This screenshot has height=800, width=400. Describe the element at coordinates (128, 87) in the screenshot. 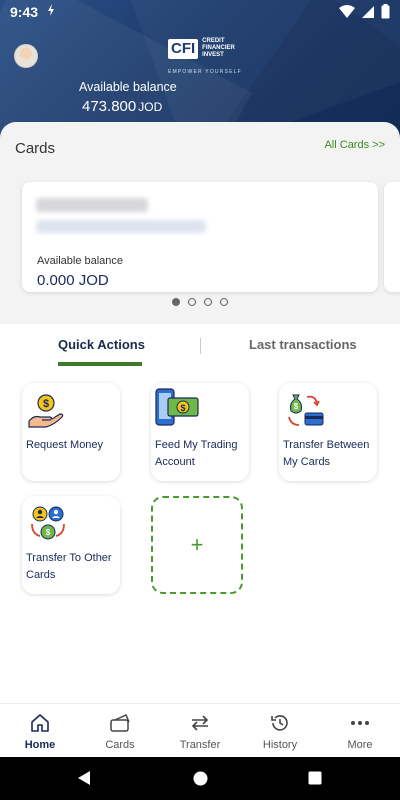

I see `available-balance-label: Available balance` at that location.